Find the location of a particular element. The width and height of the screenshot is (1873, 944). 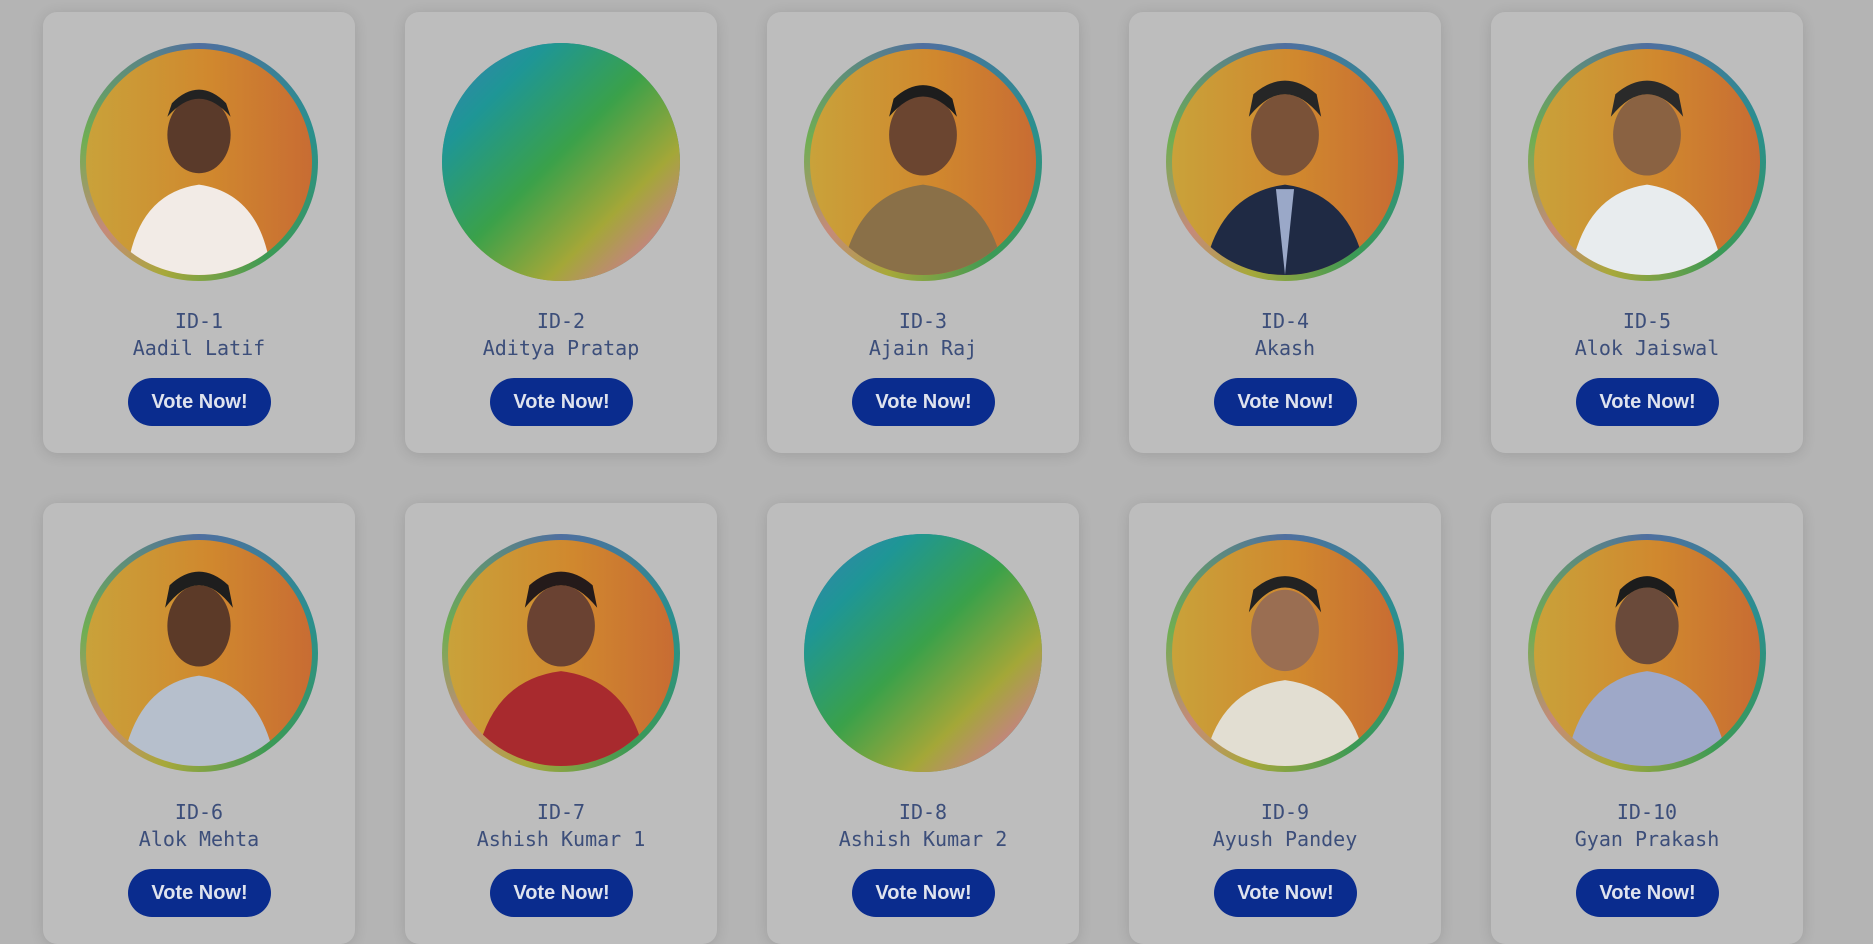

candidate-id: ID-3 is located at coordinates (923, 321).